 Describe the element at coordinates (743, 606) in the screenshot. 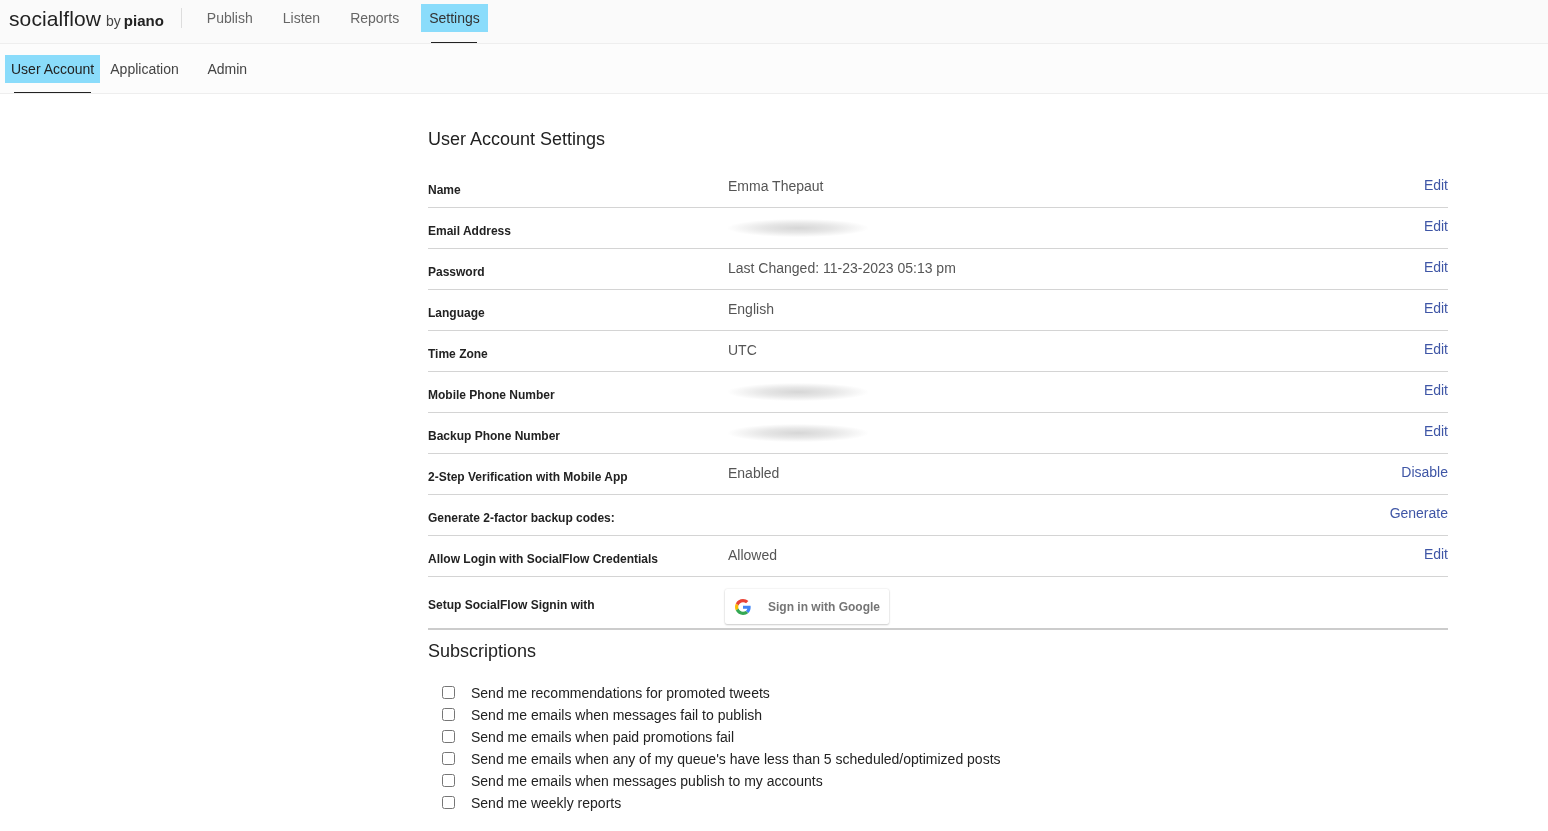

I see `google-g-icon` at that location.